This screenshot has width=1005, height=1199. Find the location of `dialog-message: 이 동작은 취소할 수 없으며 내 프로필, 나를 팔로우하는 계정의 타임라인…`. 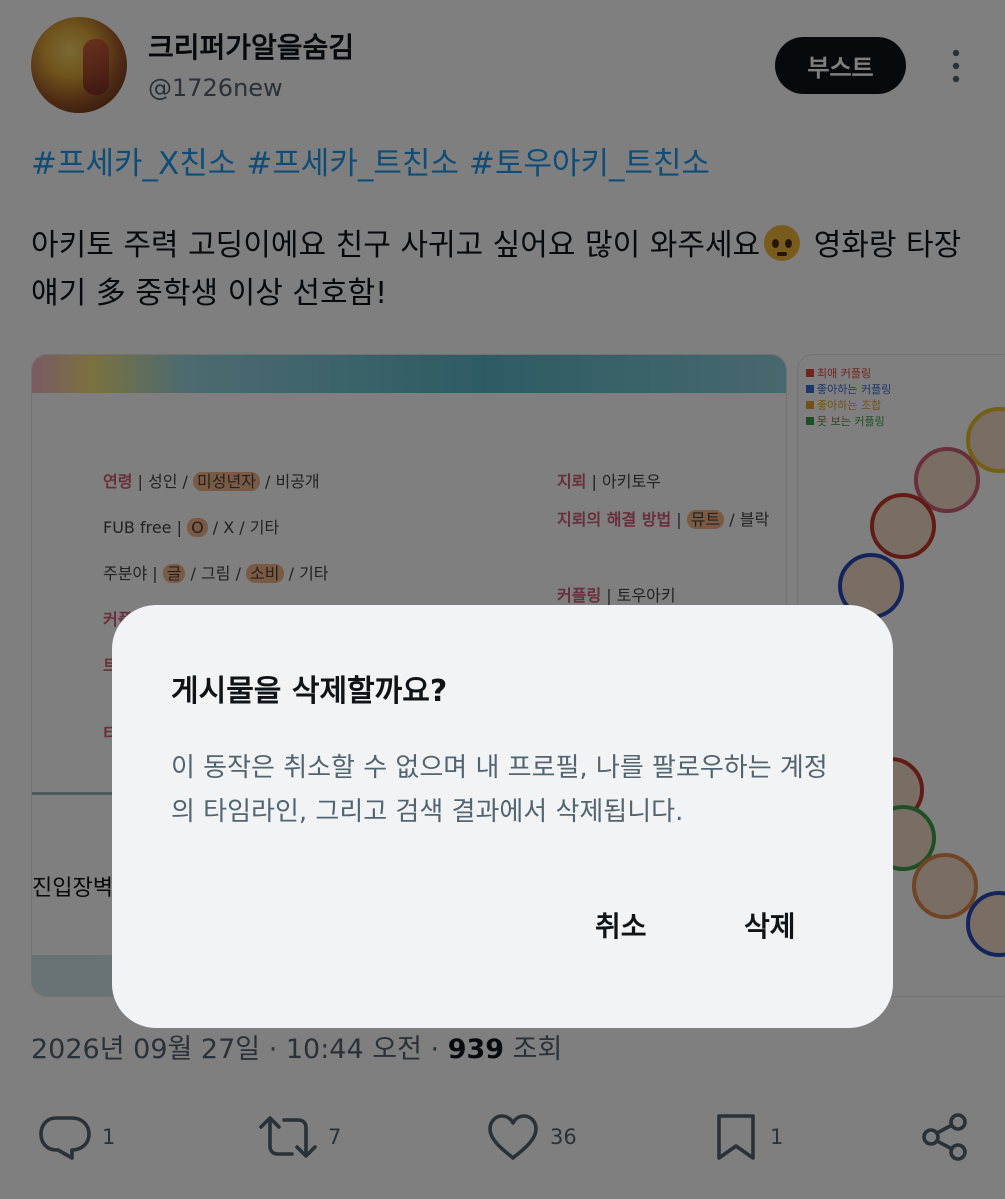

dialog-message: 이 동작은 취소할 수 없으며 내 프로필, 나를 팔로우하는 계정의 타임라인… is located at coordinates (499, 790).